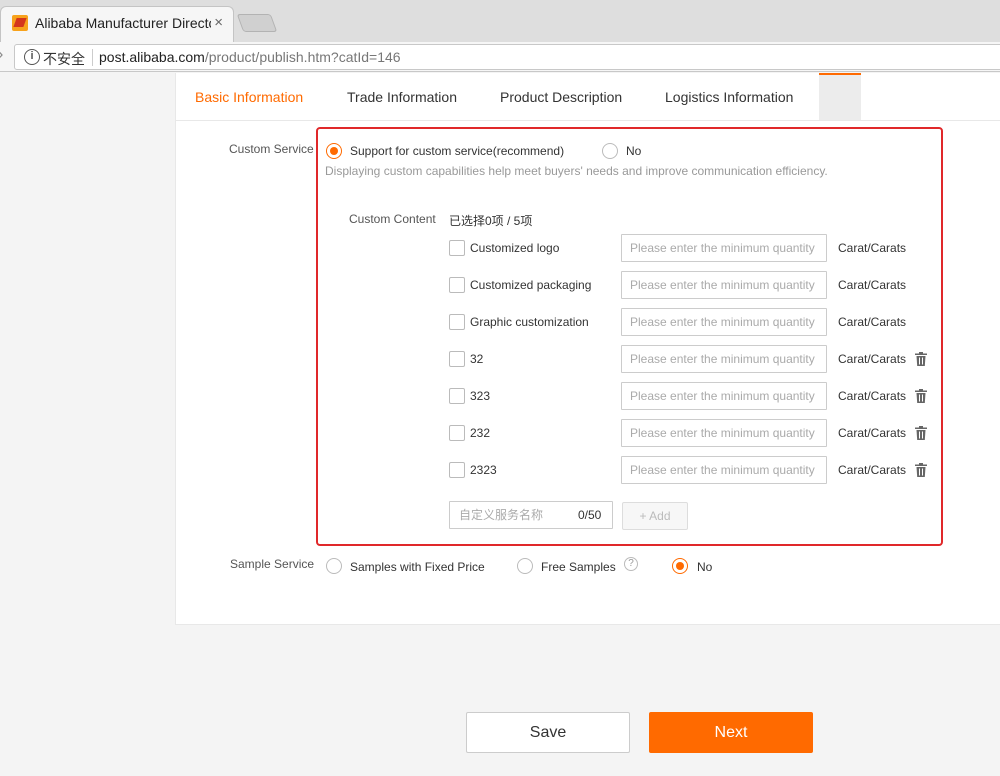 The image size is (1000, 776). What do you see at coordinates (655, 516) in the screenshot?
I see `add-custom-service-button: + Add` at bounding box center [655, 516].